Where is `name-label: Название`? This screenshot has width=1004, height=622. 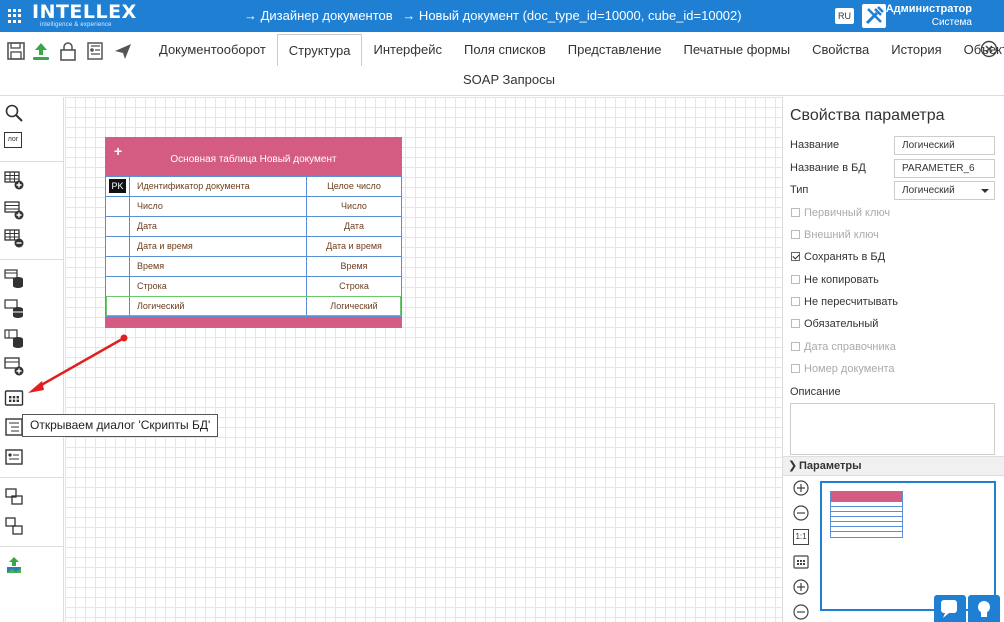 name-label: Название is located at coordinates (815, 145).